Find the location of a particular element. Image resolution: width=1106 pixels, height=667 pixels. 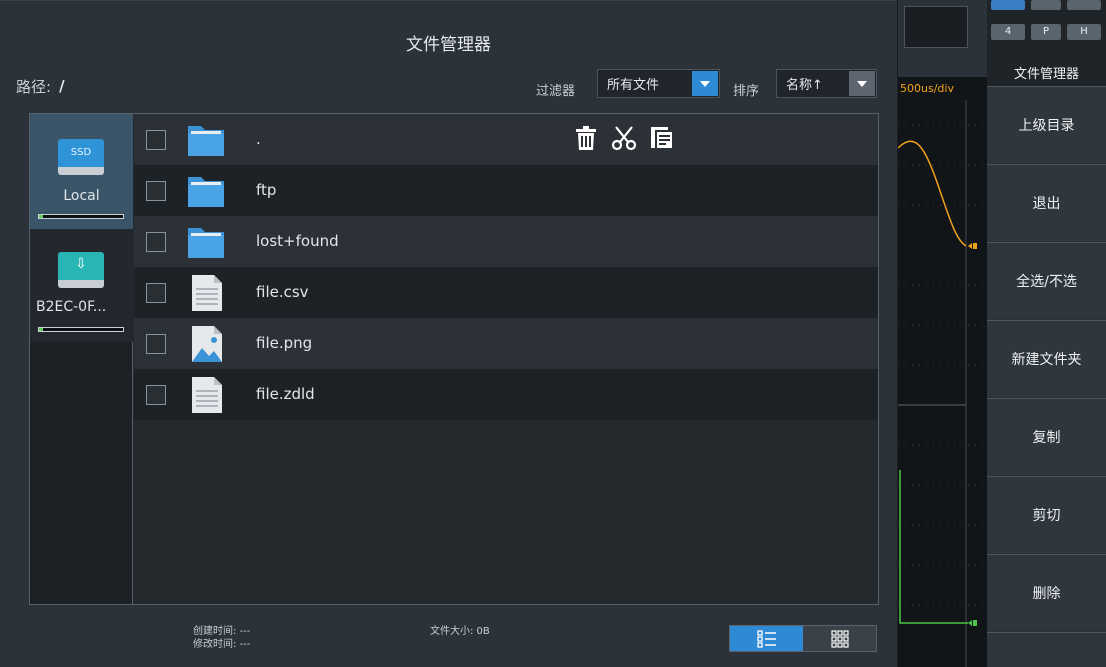

channel-button: H is located at coordinates (1084, 32).